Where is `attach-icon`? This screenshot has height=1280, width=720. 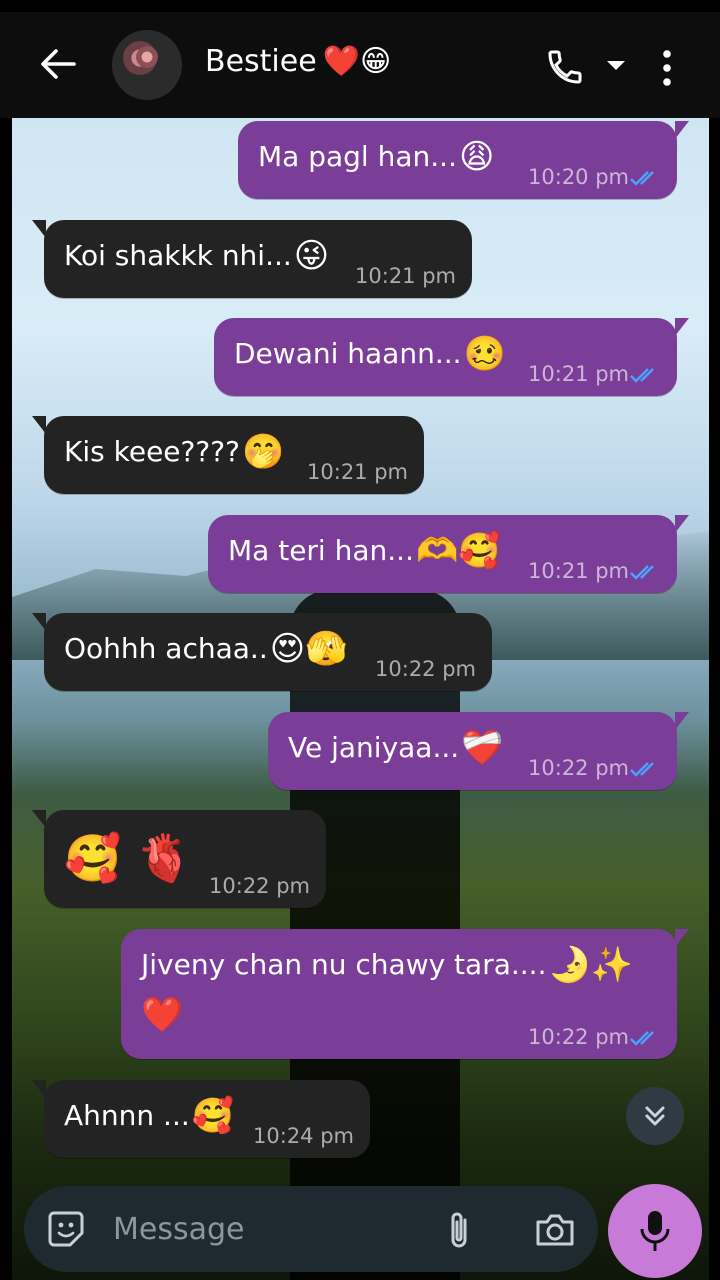
attach-icon is located at coordinates (460, 1230).